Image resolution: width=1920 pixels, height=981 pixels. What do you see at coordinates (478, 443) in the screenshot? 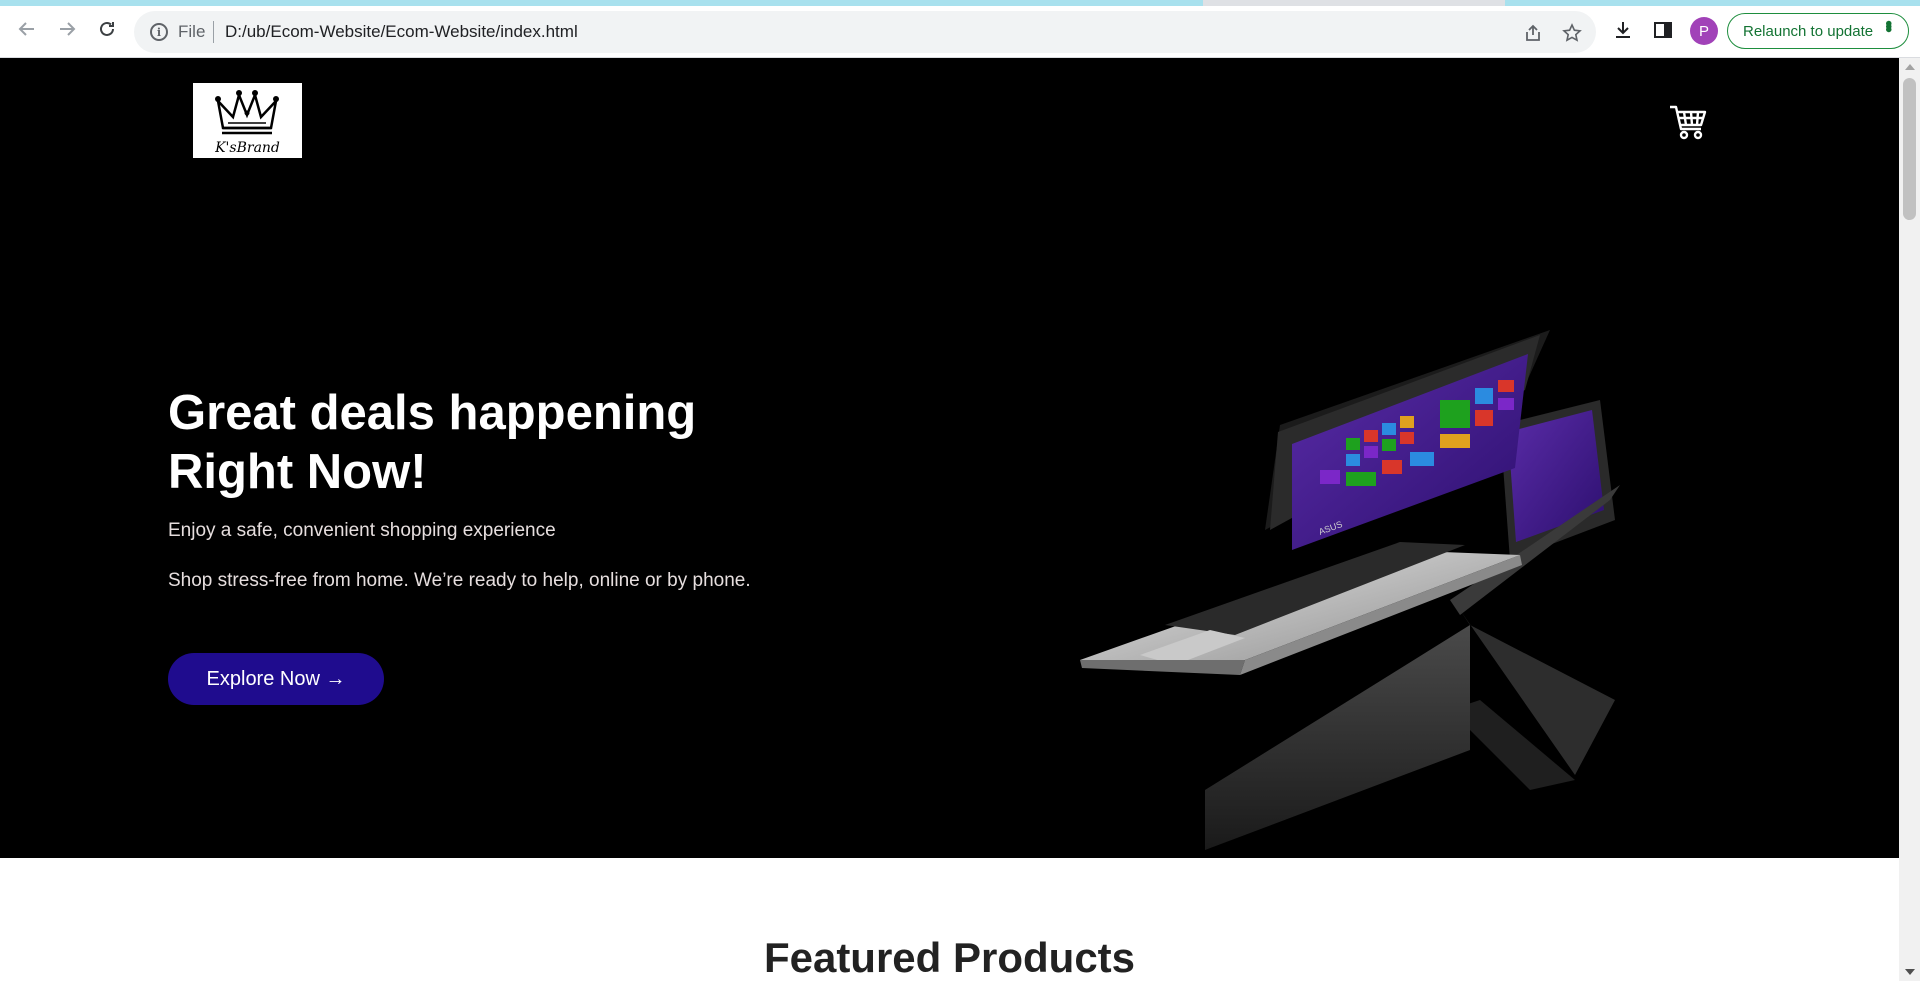
I see `hero-title: Great deals happening Right Now!` at bounding box center [478, 443].